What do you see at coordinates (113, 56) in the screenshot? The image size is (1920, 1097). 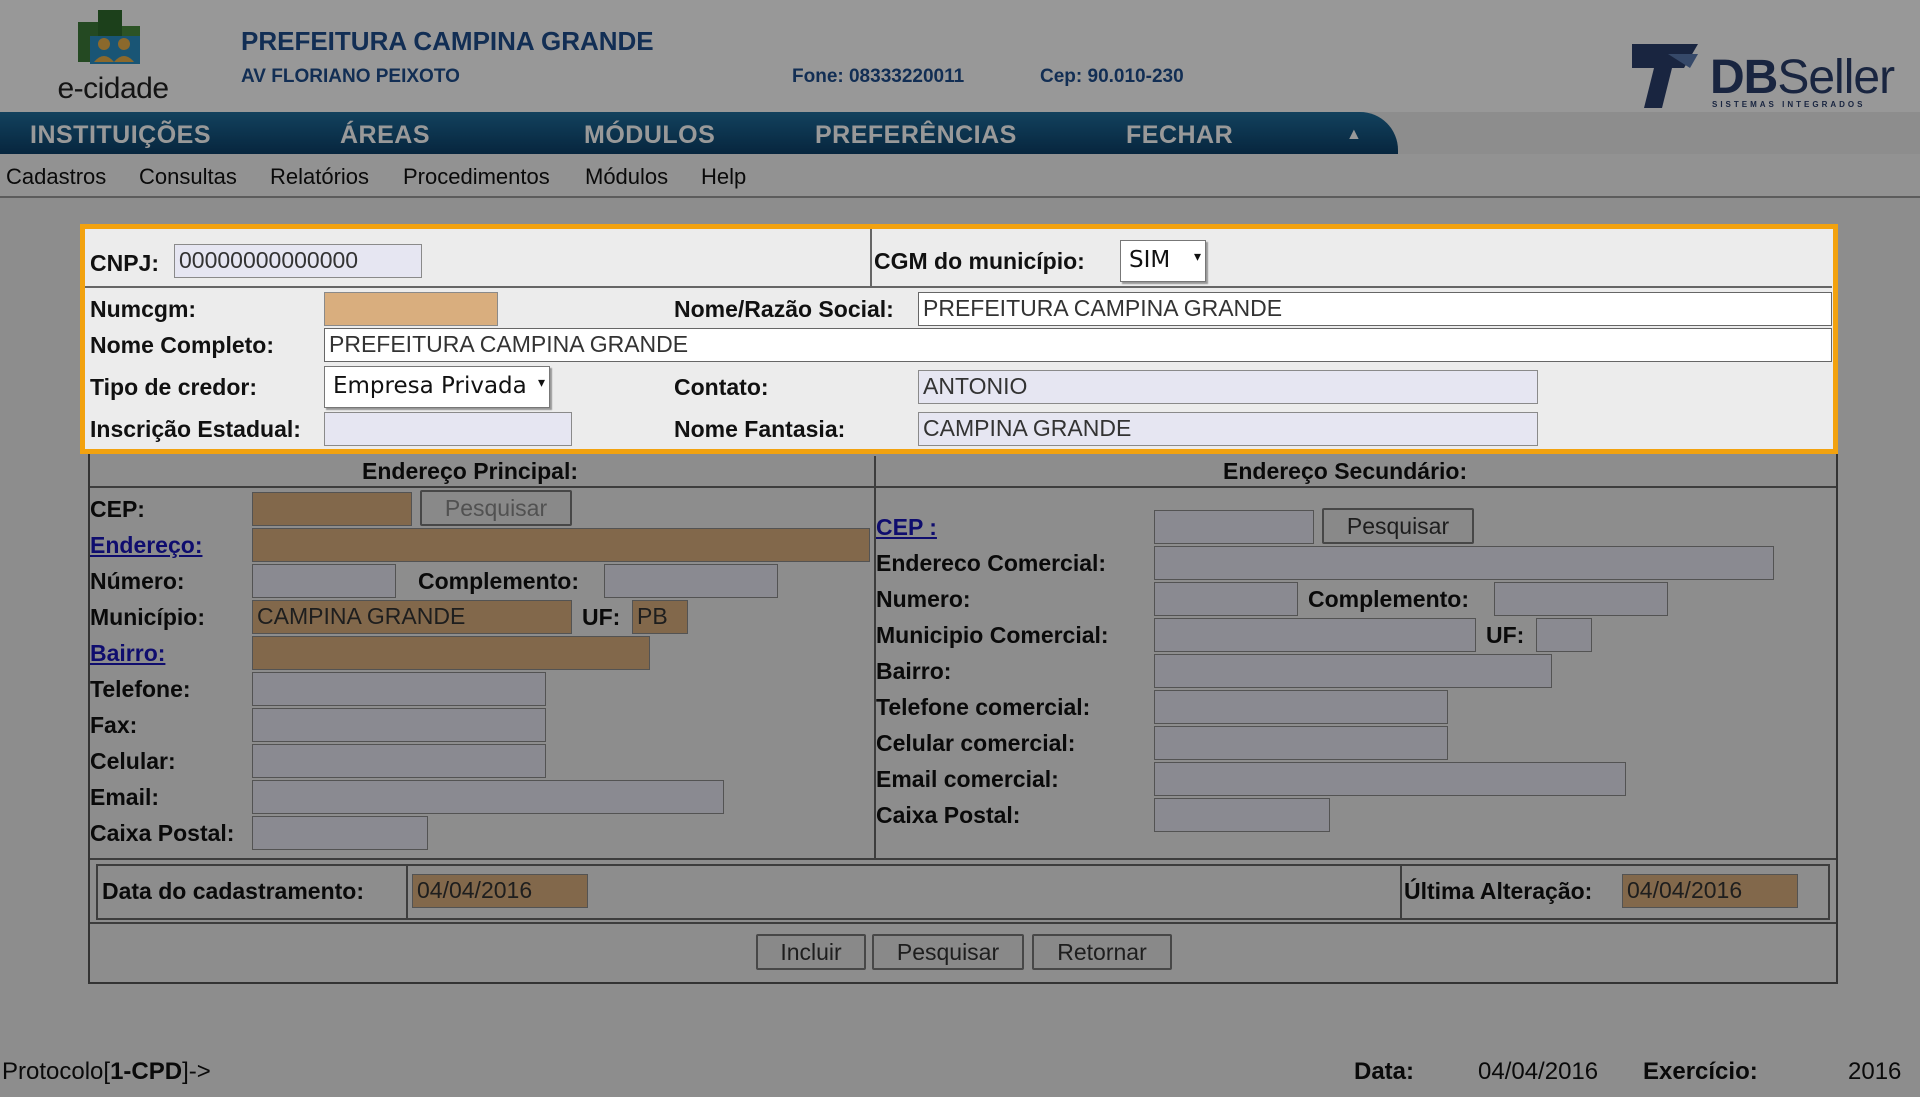 I see `e-cidade-logo: e-cidade` at bounding box center [113, 56].